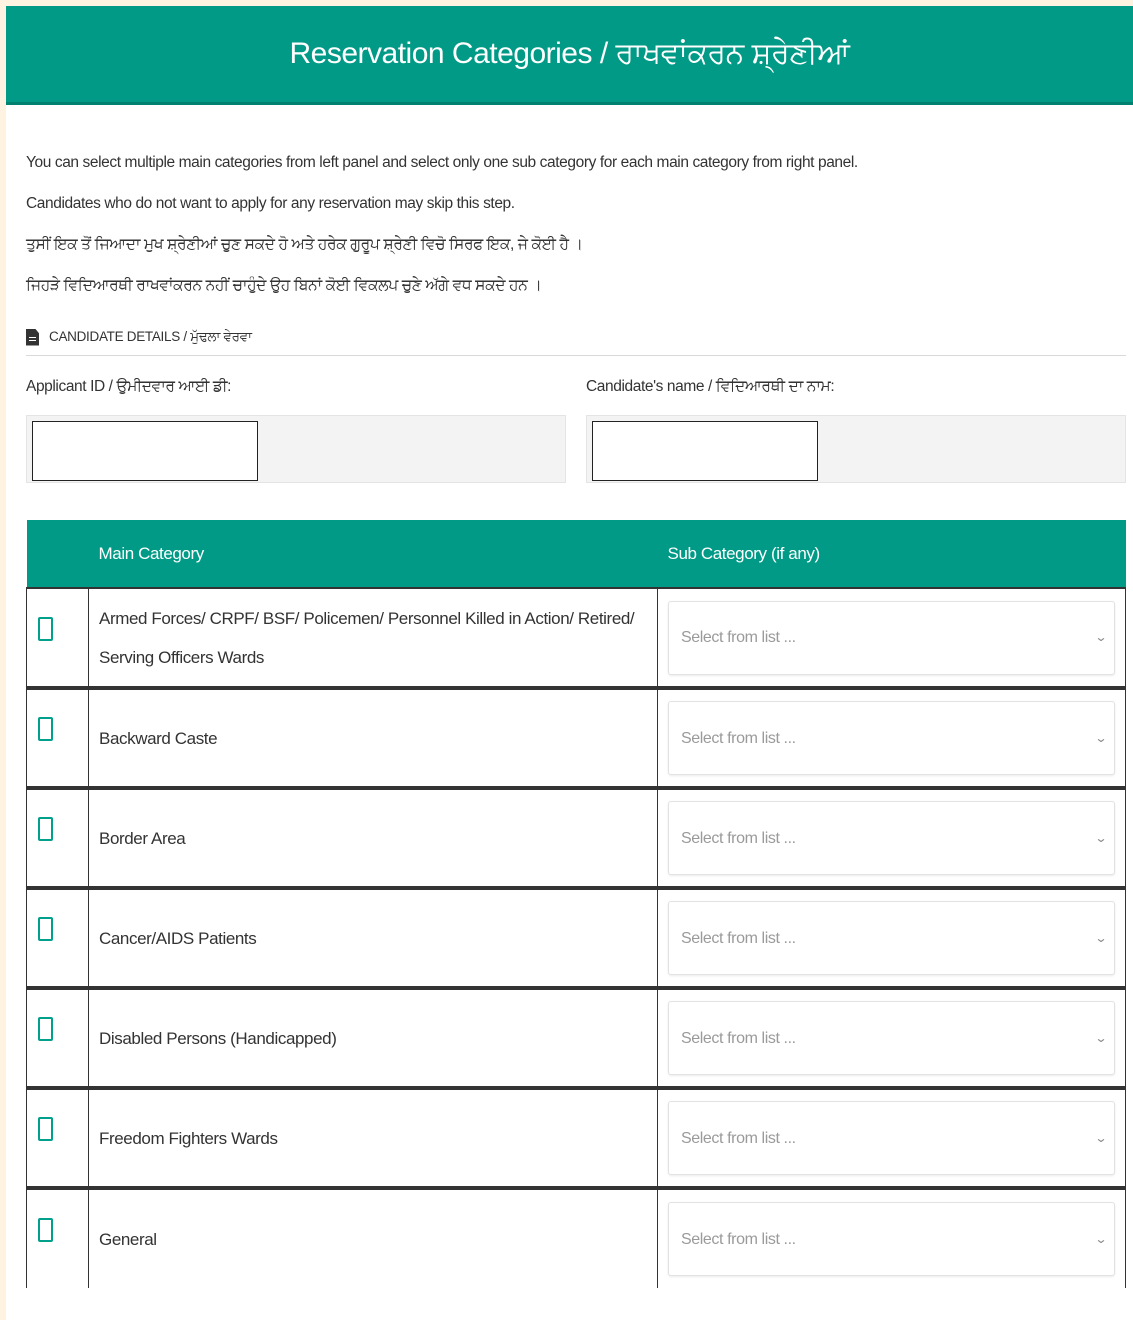 The image size is (1133, 1320). Describe the element at coordinates (129, 386) in the screenshot. I see `applicant-id-label: Applicant ID / ਉਮੀਦਵਾਰ ਆਈ ਡੀ:` at that location.